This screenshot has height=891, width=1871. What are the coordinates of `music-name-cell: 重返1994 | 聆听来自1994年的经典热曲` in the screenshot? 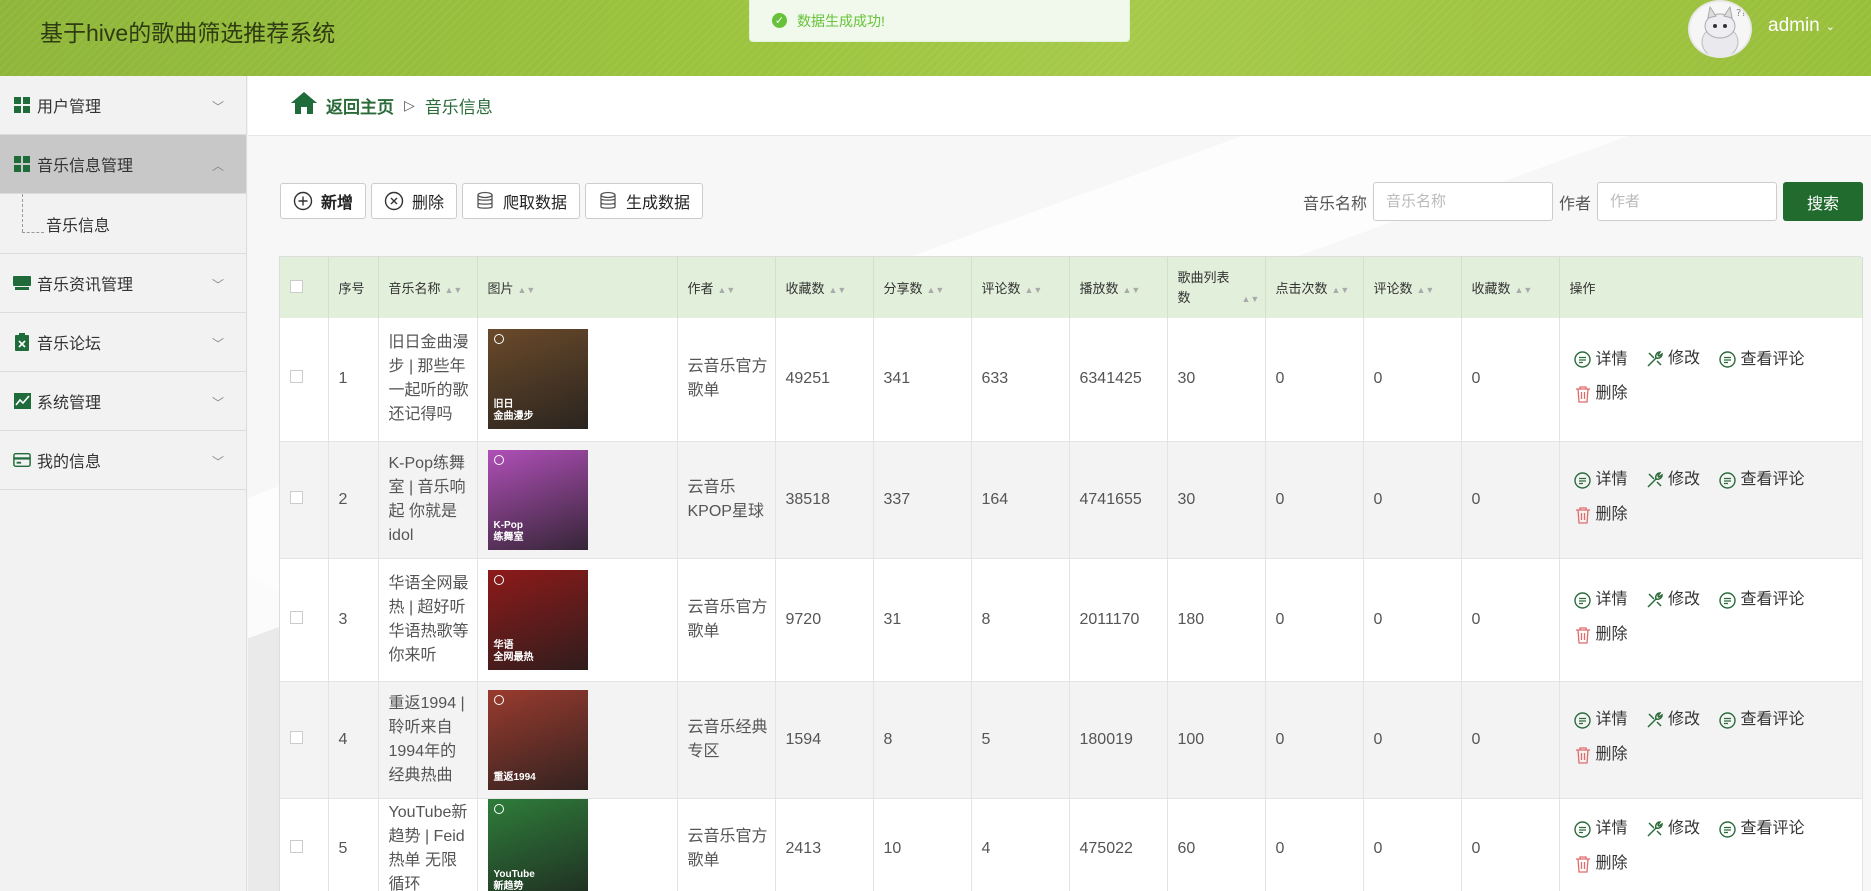 It's located at (428, 740).